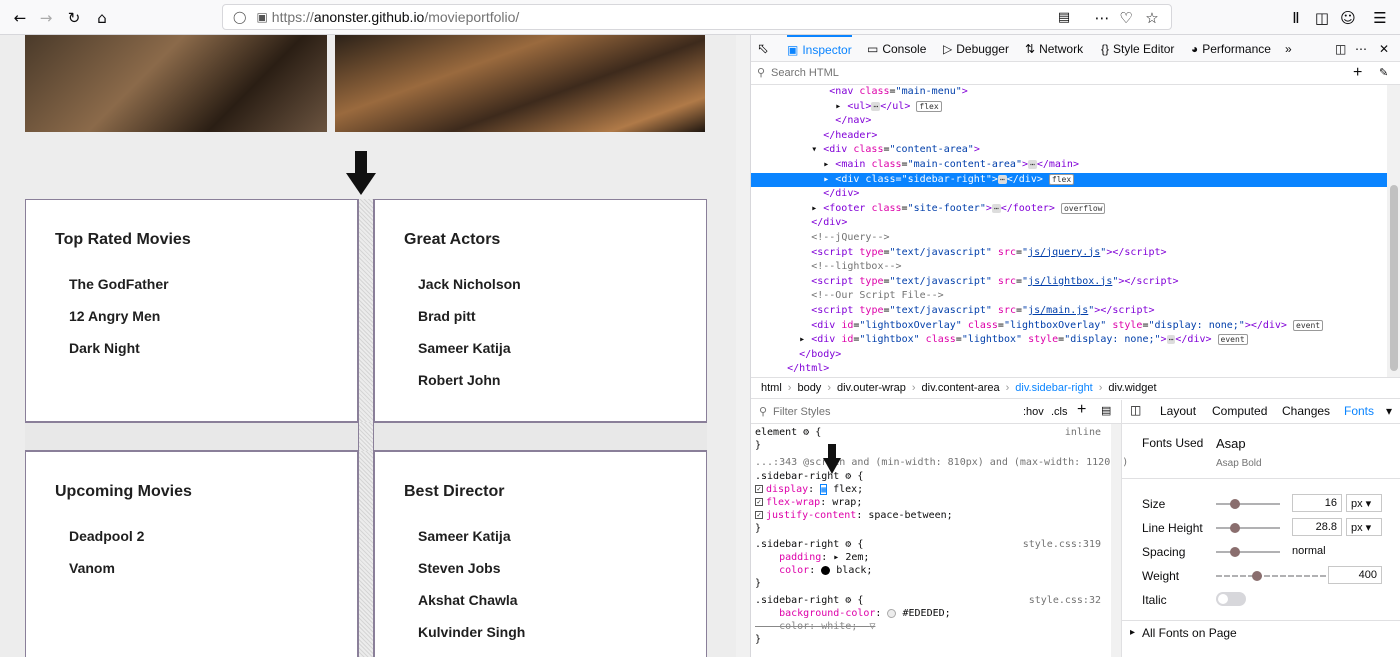 The width and height of the screenshot is (1400, 657). What do you see at coordinates (46, 17) in the screenshot?
I see `forward-icon: →` at bounding box center [46, 17].